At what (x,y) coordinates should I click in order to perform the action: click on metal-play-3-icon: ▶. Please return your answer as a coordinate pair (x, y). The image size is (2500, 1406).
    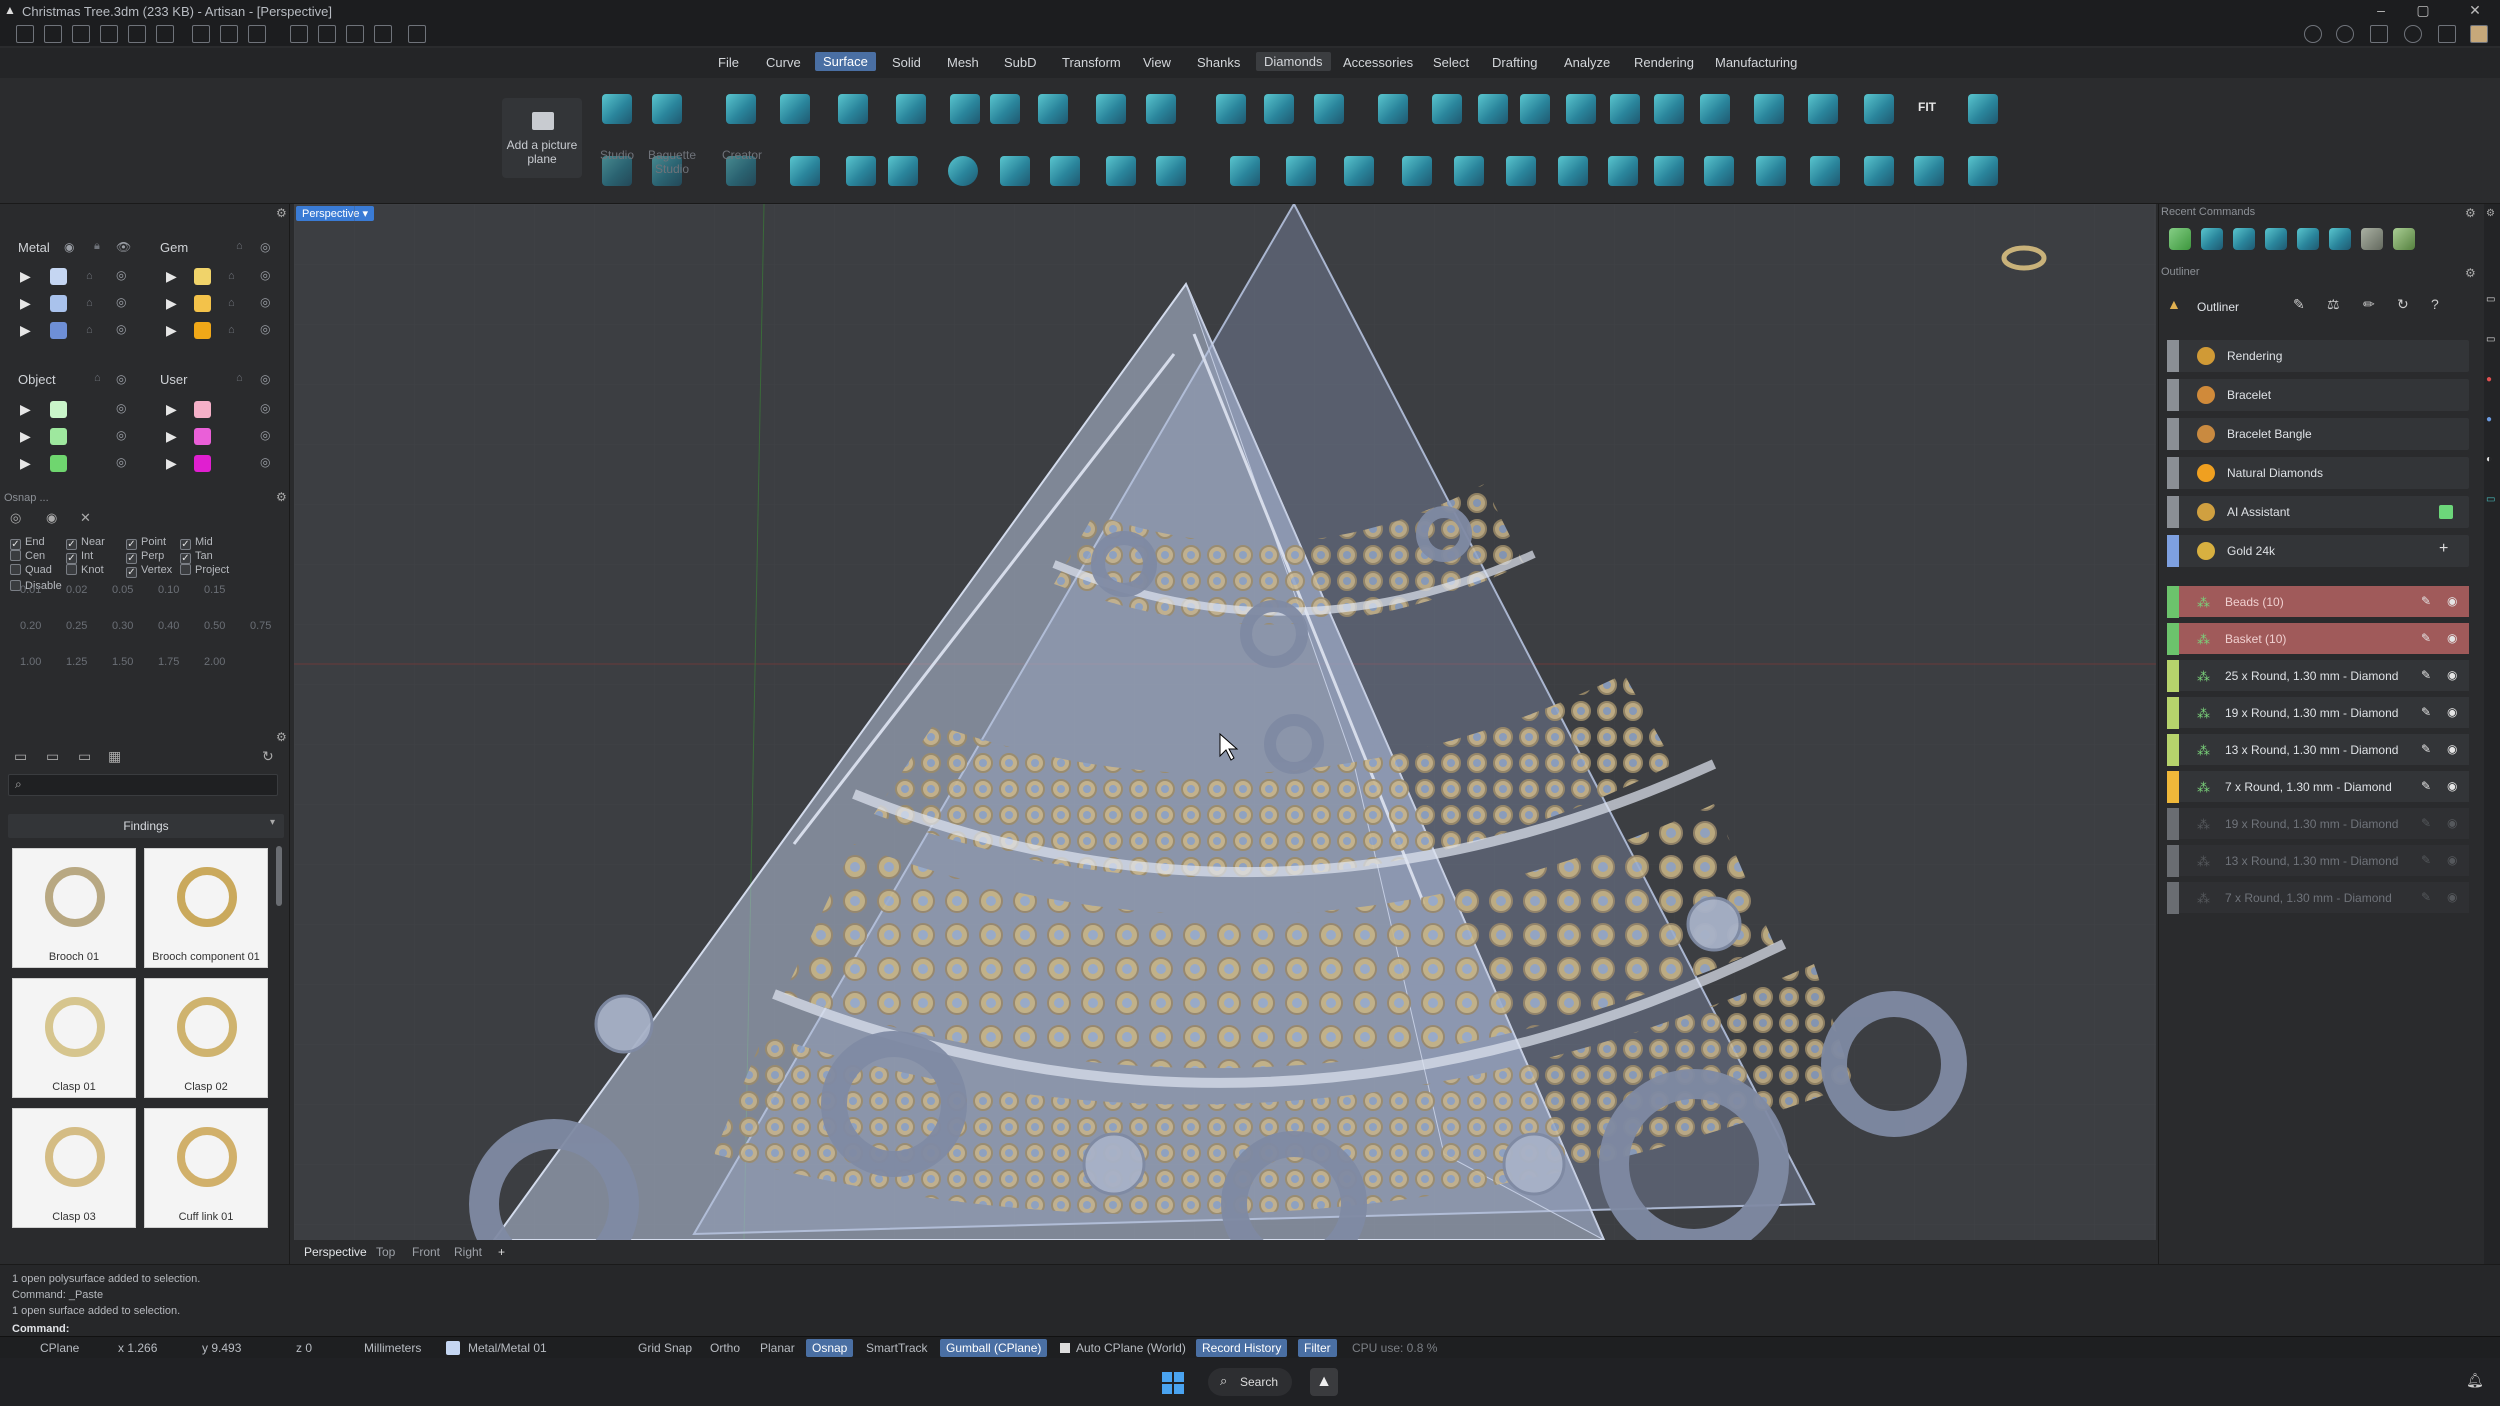
    Looking at the image, I should click on (25, 330).